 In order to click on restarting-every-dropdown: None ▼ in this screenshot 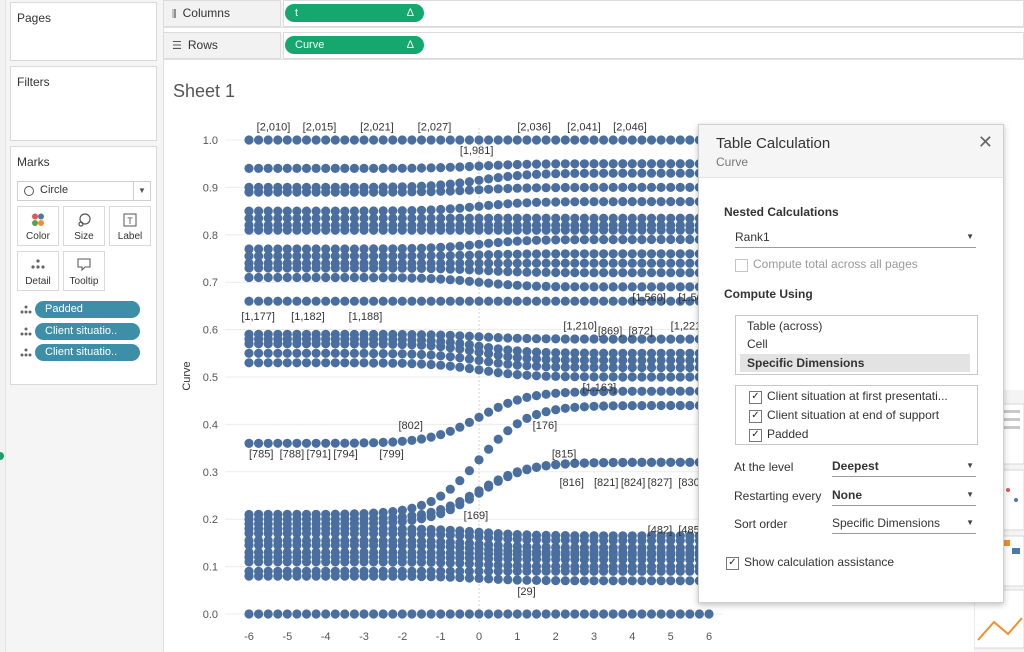, I will do `click(904, 495)`.